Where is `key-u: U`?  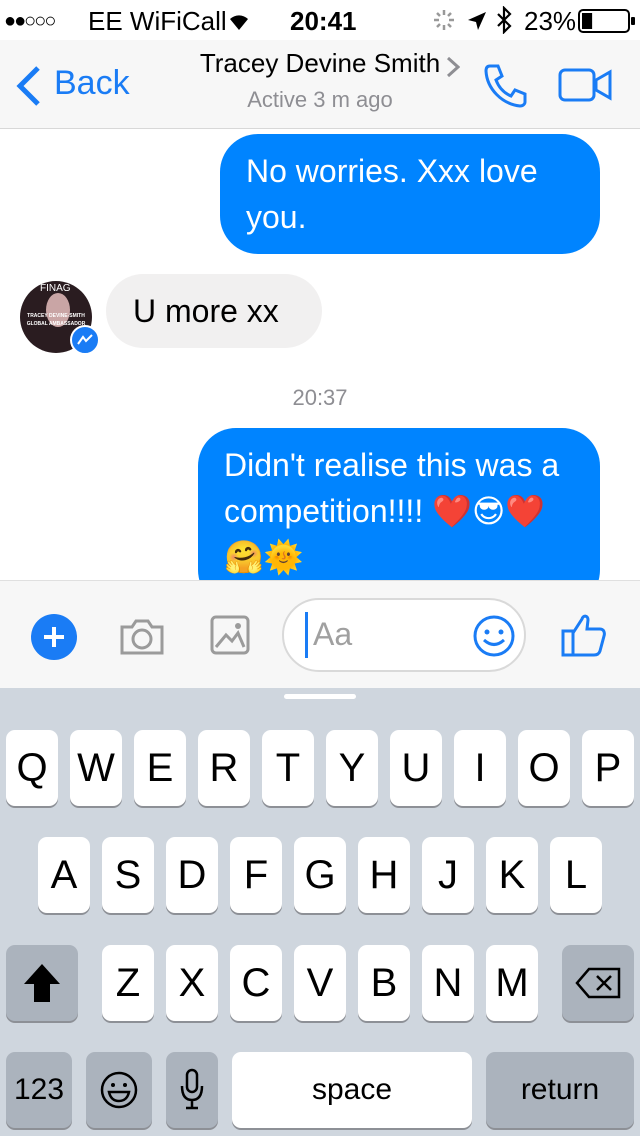 key-u: U is located at coordinates (416, 768).